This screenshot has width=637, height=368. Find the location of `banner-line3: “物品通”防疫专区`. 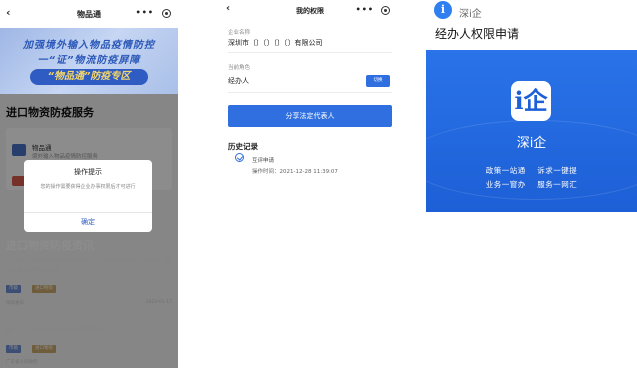

banner-line3: “物品通”防疫专区 is located at coordinates (89, 77).